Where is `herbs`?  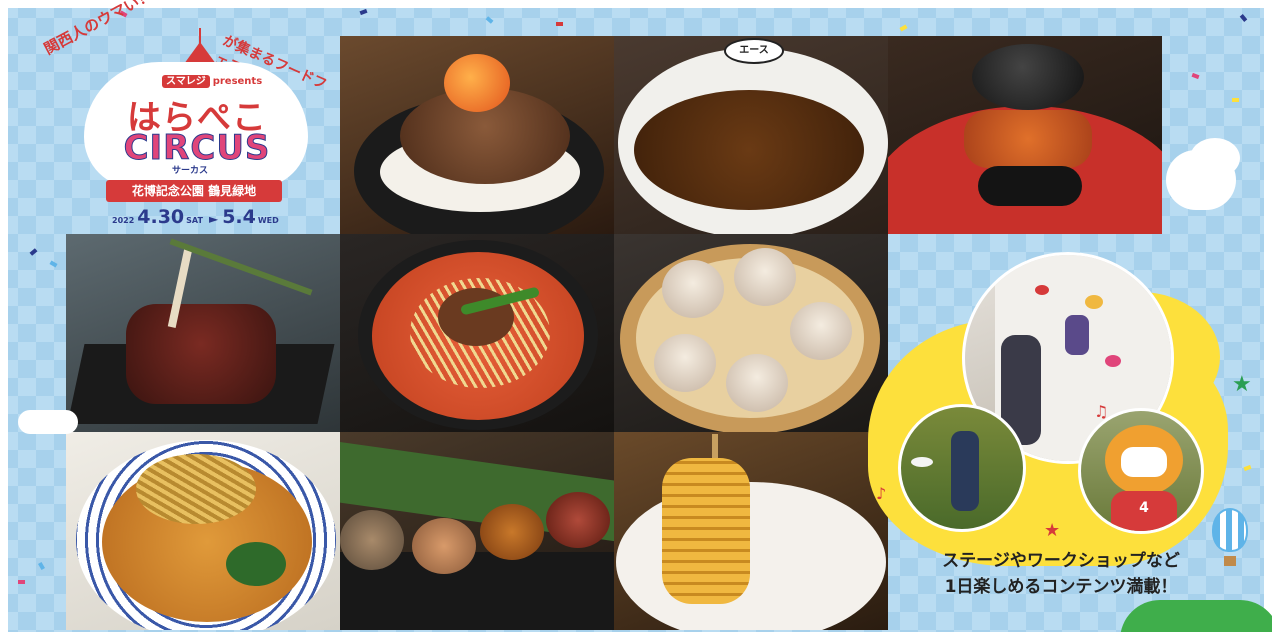
herbs is located at coordinates (256, 564).